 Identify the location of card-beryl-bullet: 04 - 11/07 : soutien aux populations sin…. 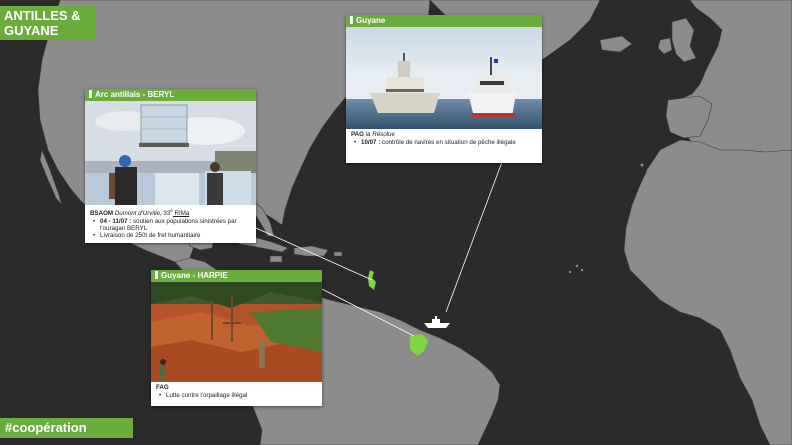
(172, 225).